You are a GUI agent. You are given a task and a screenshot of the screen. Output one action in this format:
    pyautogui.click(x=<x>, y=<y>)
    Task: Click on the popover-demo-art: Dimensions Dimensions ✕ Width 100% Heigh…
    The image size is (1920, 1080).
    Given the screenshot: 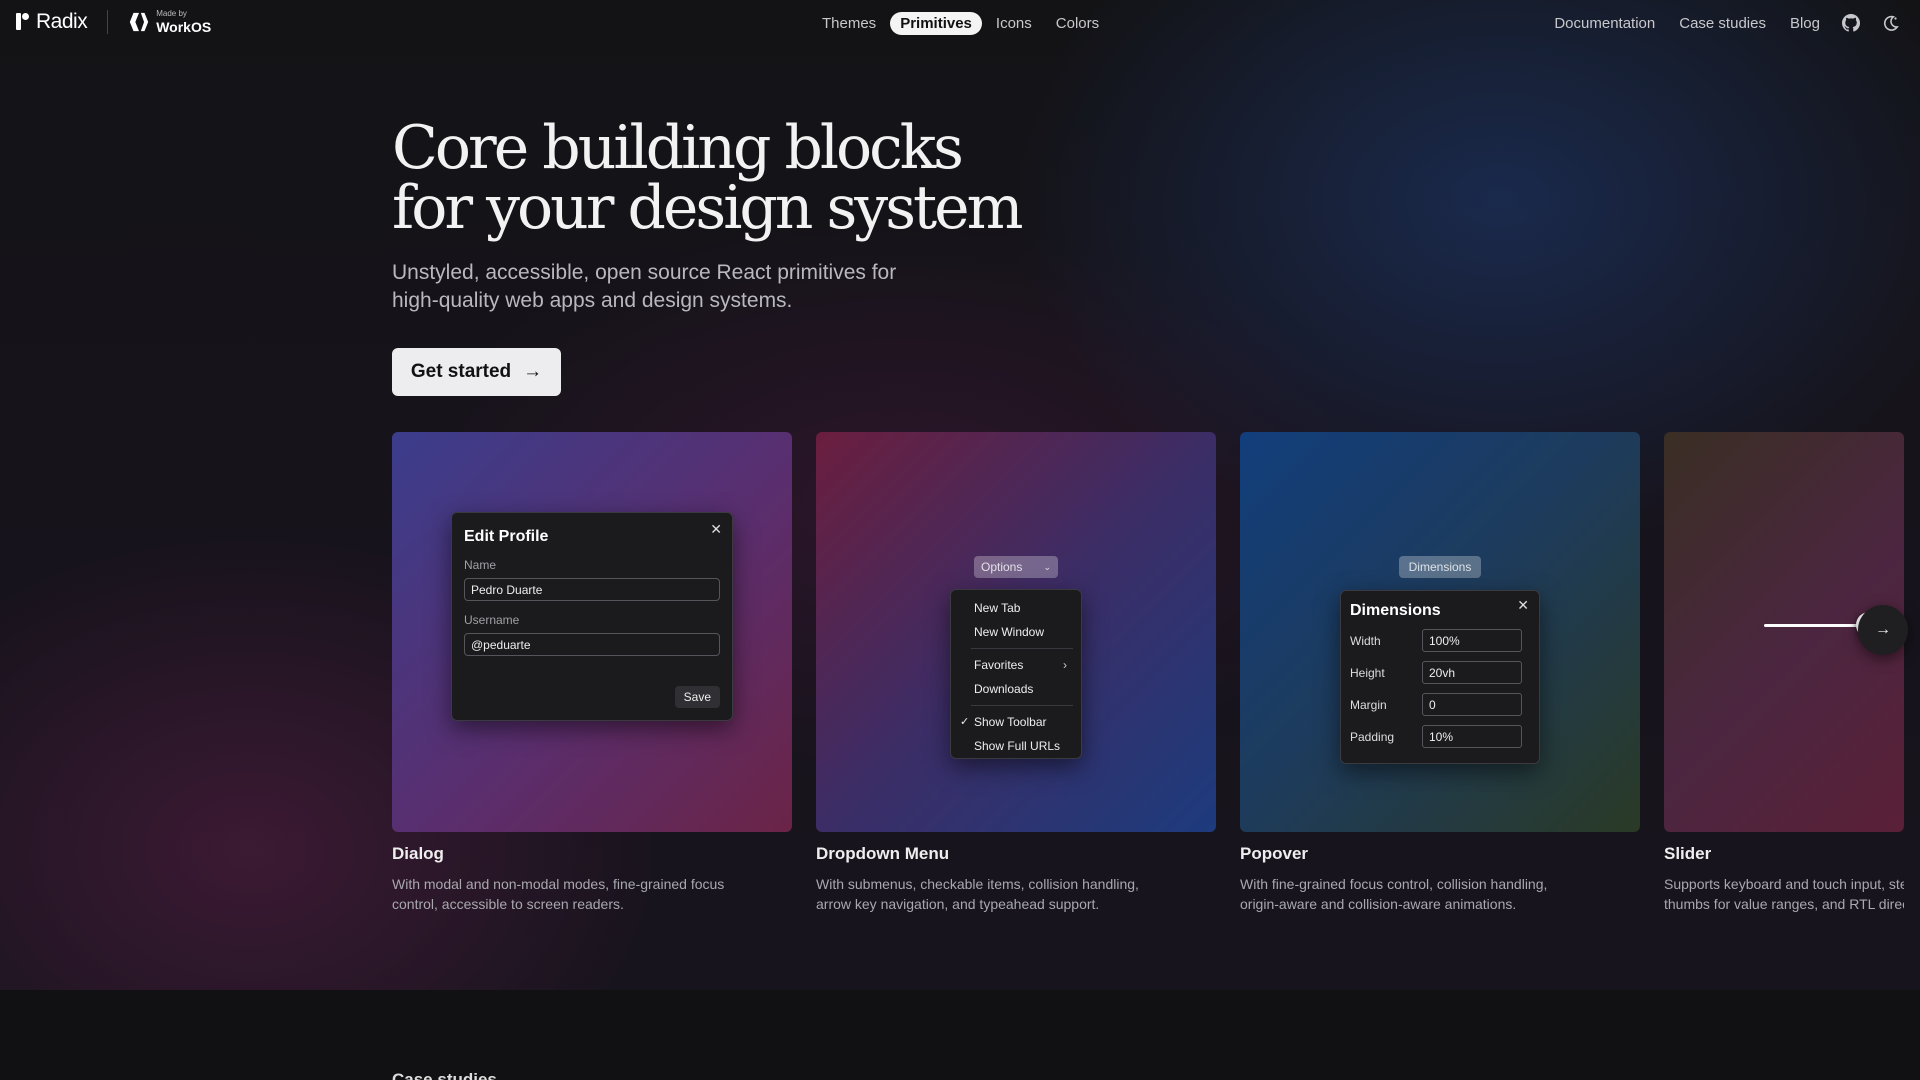 What is the action you would take?
    pyautogui.click(x=1440, y=632)
    